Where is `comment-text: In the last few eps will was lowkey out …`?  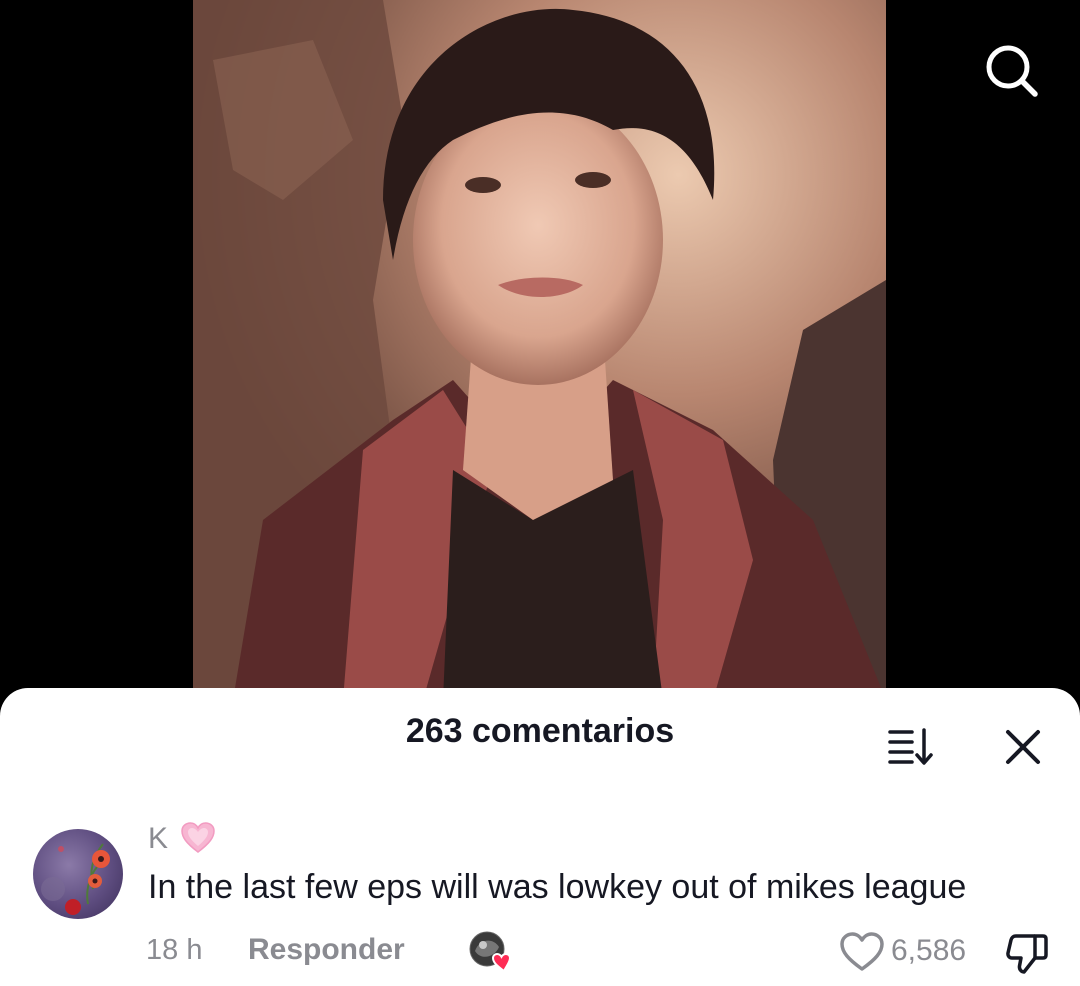 comment-text: In the last few eps will was lowkey out … is located at coordinates (557, 887).